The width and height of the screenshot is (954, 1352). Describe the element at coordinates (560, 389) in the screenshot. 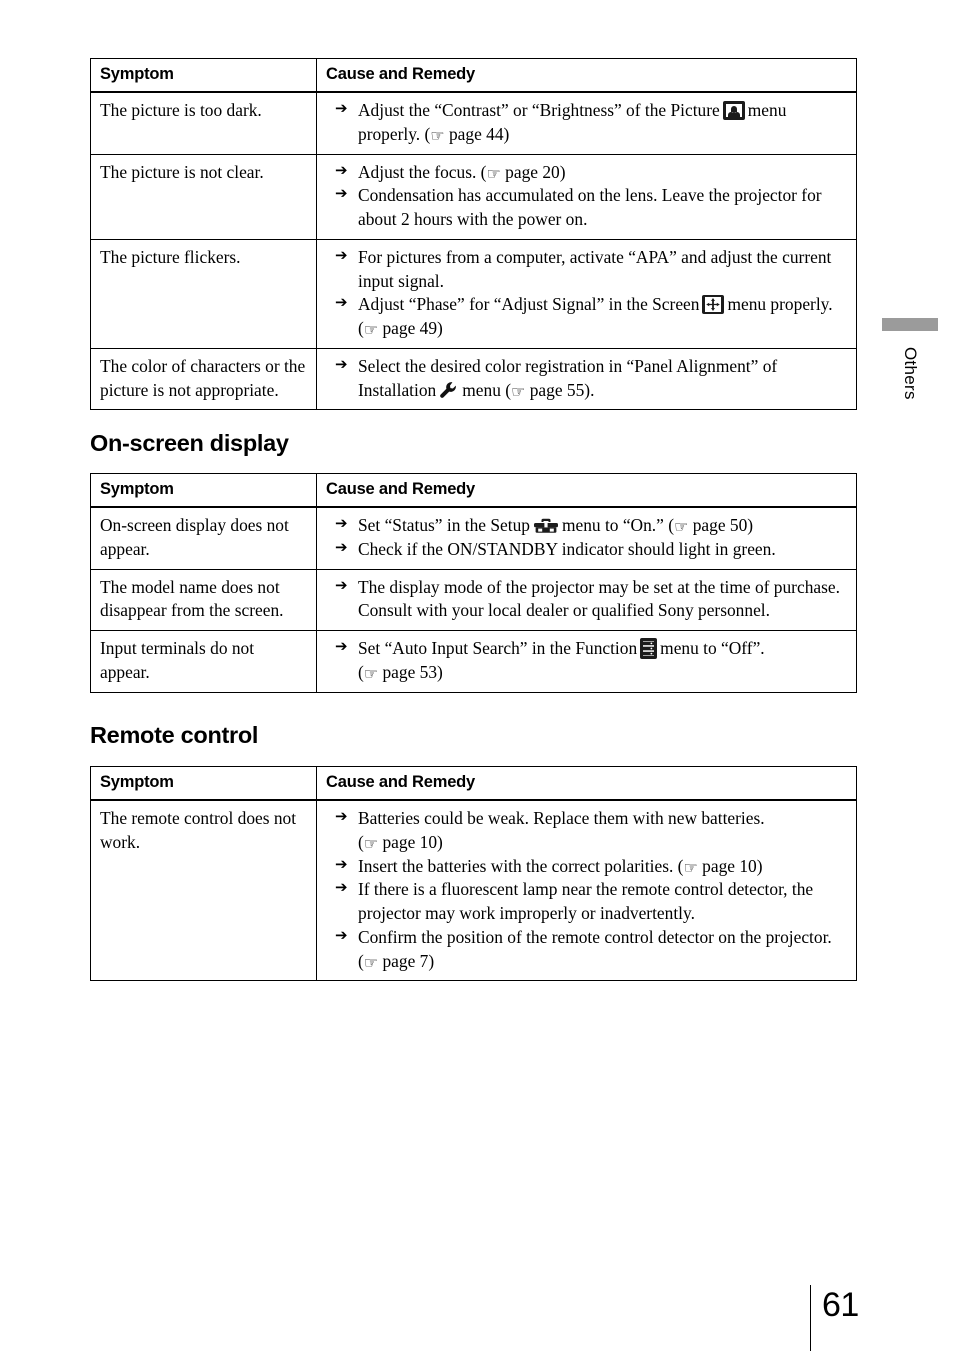

I see `page-reference-label: page 55).` at that location.